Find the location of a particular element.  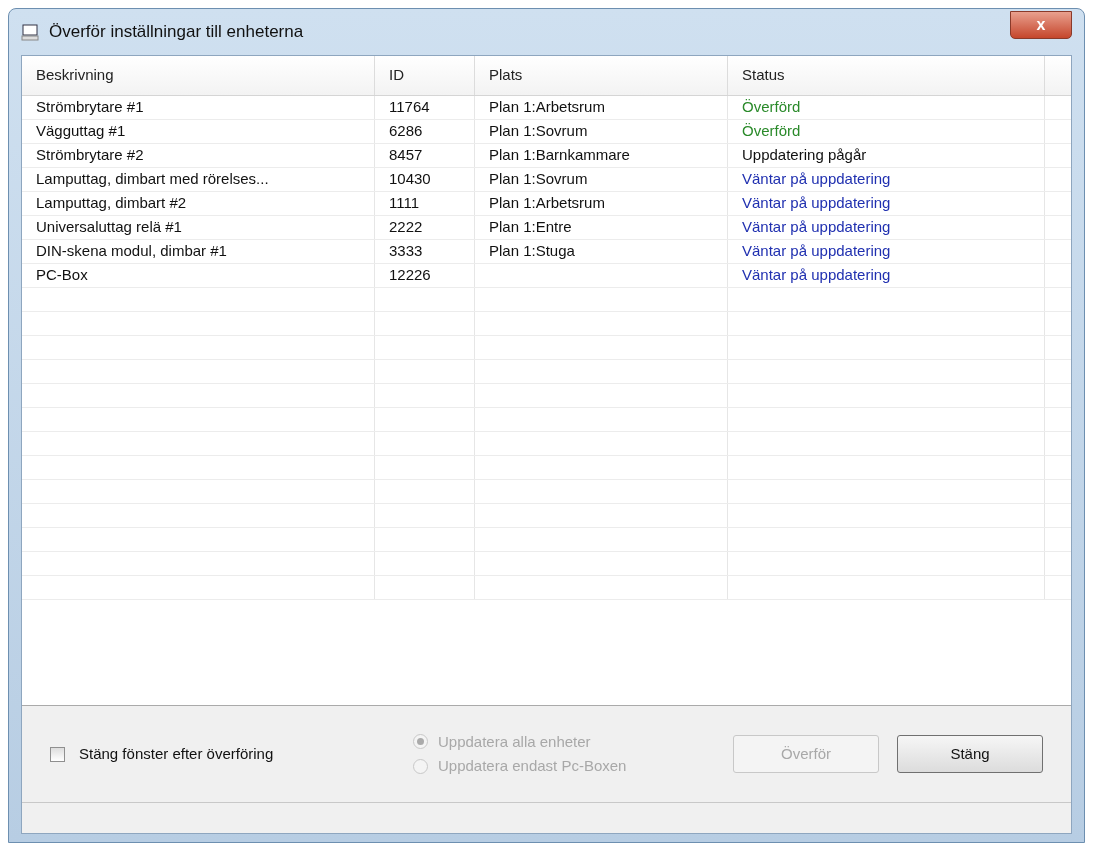

close-dialog-button: Stäng is located at coordinates (970, 754).